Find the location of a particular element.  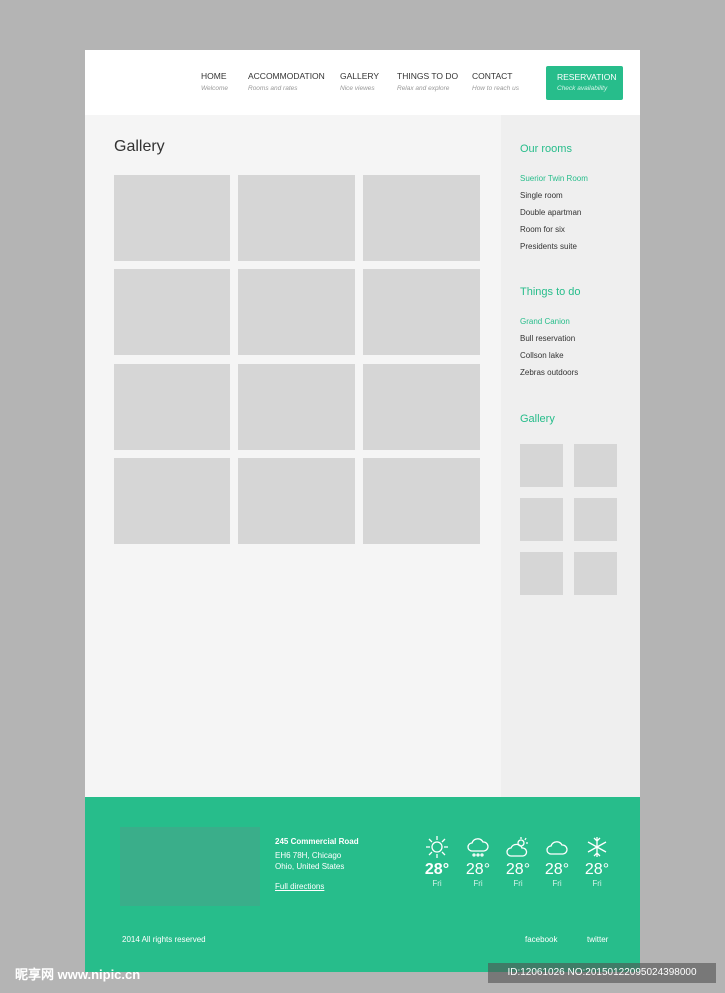

gallery-heading: Gallery is located at coordinates (537, 419).